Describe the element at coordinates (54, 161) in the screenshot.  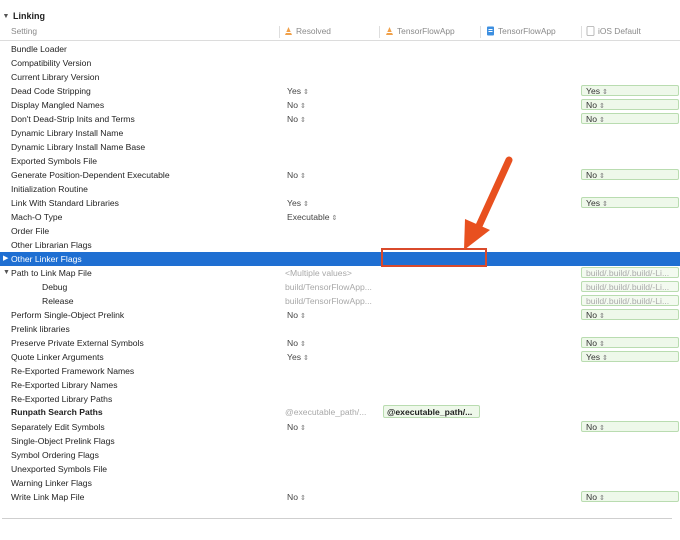
I see `setting-label: Exported Symbols File` at that location.